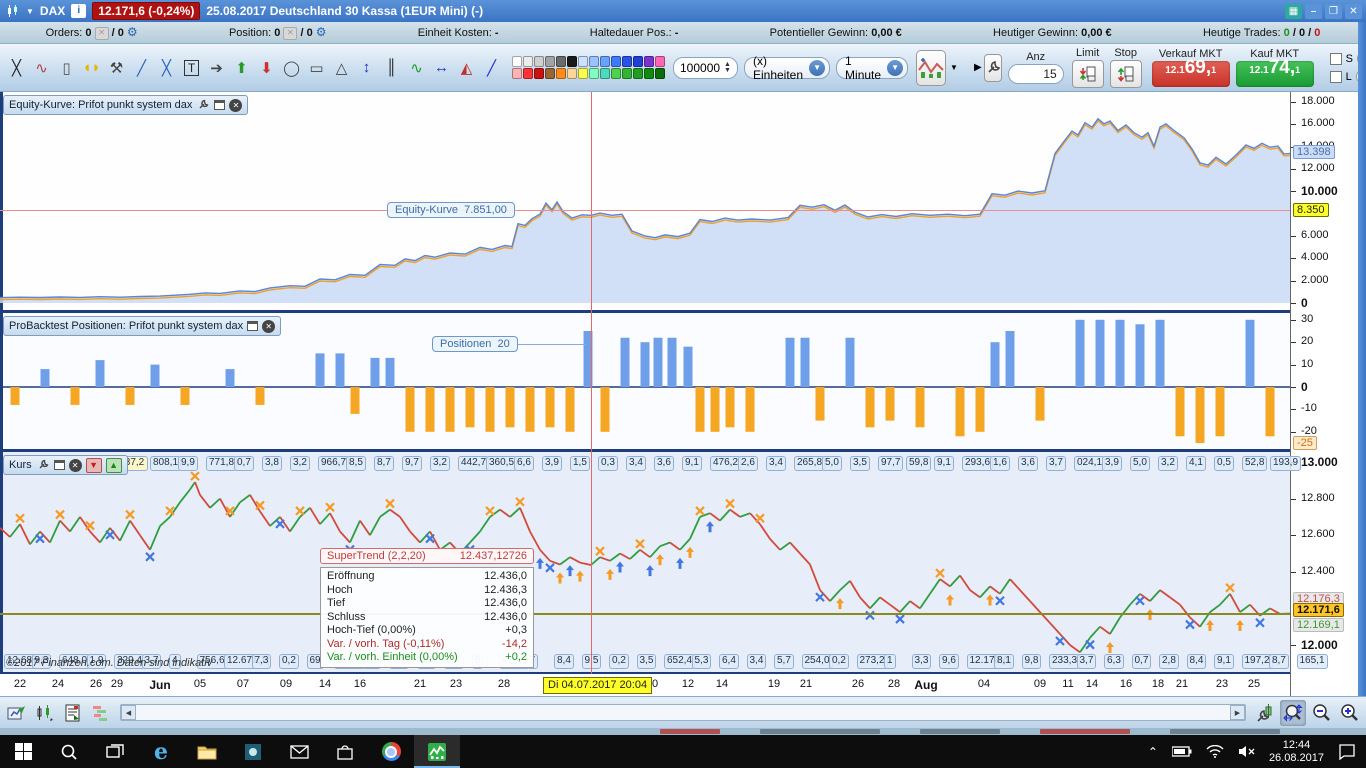  What do you see at coordinates (1335, 58) in the screenshot?
I see `stop-checkbox` at bounding box center [1335, 58].